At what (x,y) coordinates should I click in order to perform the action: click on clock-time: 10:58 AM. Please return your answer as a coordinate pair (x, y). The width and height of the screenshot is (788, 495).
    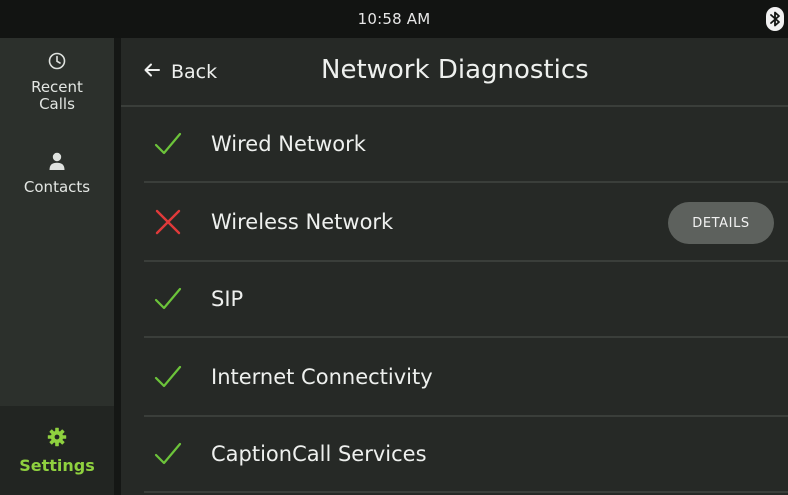
    Looking at the image, I should click on (394, 19).